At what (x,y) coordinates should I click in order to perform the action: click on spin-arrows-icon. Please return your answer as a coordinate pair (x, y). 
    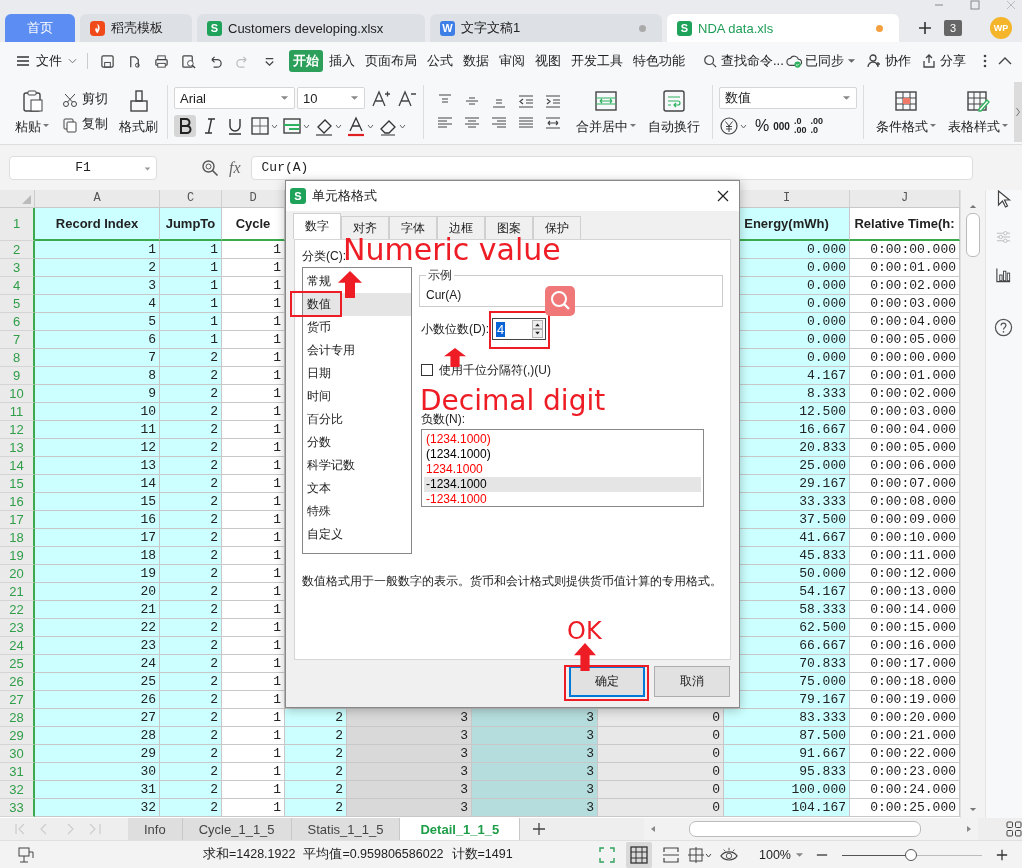
    Looking at the image, I should click on (537, 329).